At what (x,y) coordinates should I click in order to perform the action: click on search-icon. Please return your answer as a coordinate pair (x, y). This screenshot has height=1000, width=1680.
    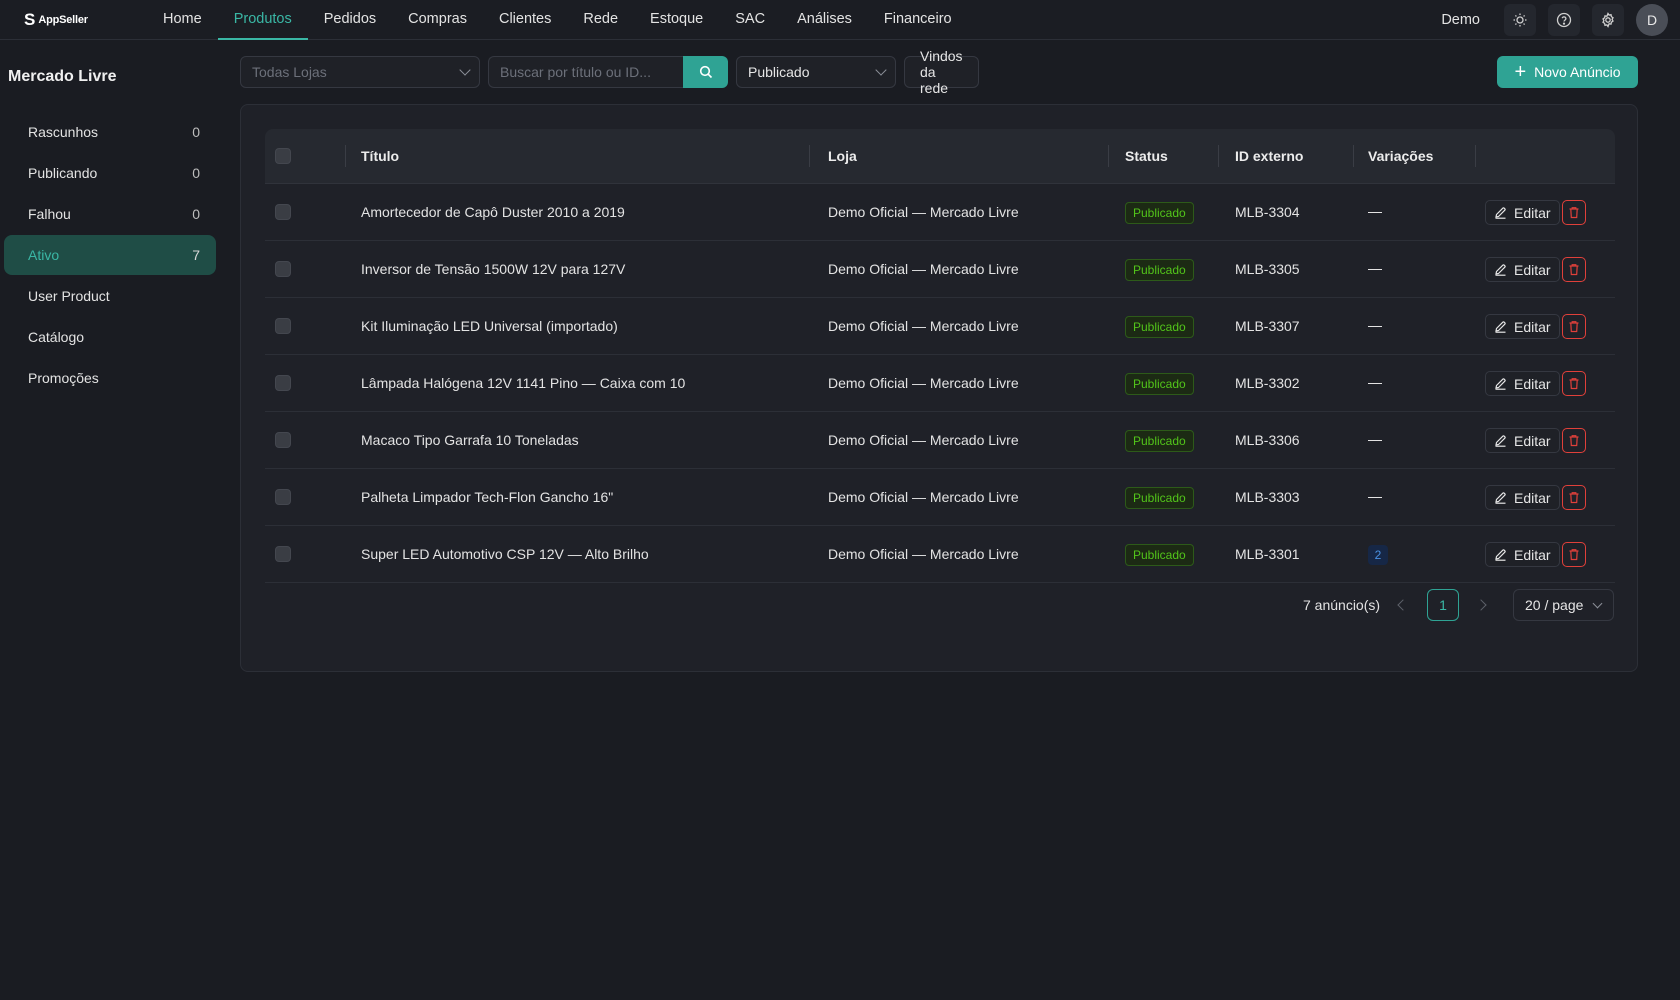
    Looking at the image, I should click on (705, 72).